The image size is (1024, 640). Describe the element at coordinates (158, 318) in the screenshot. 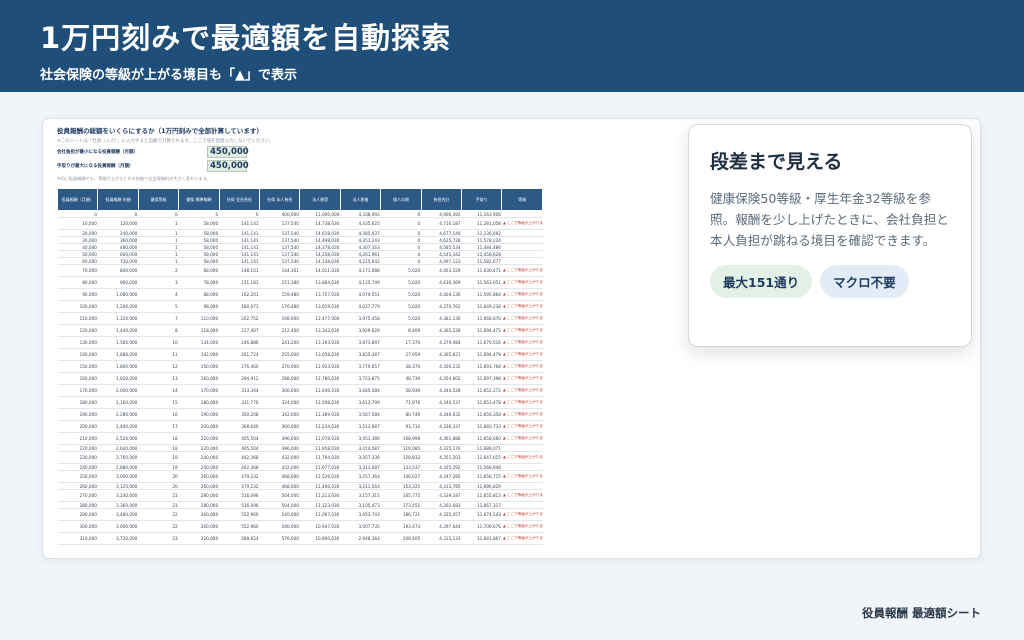

I see `table-cell: 7` at that location.